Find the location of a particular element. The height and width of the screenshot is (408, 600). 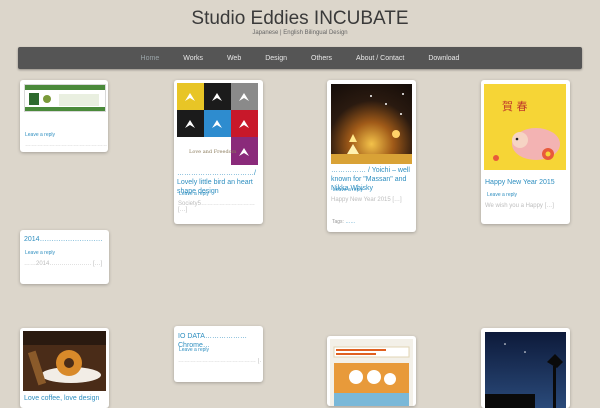

svg-text: 賀 春 is located at coordinates (515, 106).